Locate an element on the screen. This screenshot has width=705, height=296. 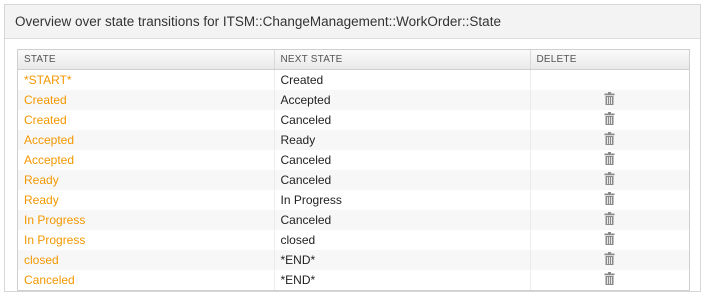
state-cell: *START* is located at coordinates (146, 79).